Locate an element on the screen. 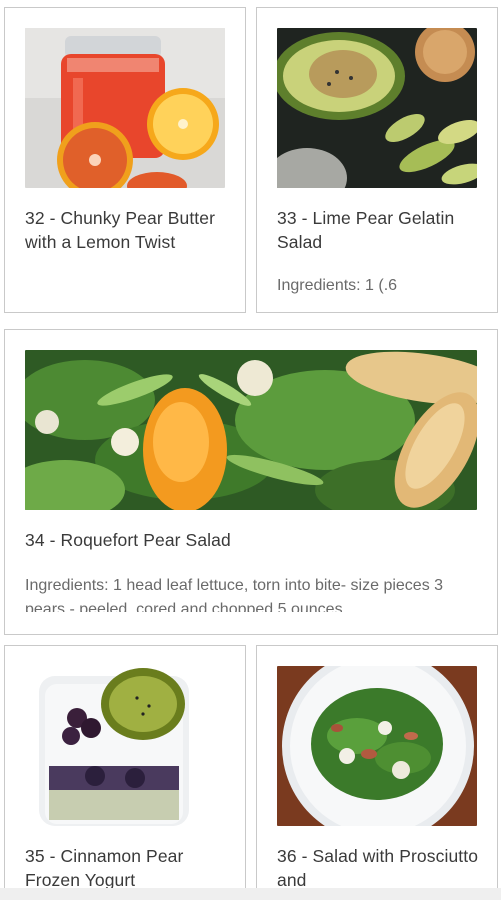 This screenshot has width=501, height=900. recipe-title: 34 - Roquefort Pear Salad is located at coordinates (128, 540).